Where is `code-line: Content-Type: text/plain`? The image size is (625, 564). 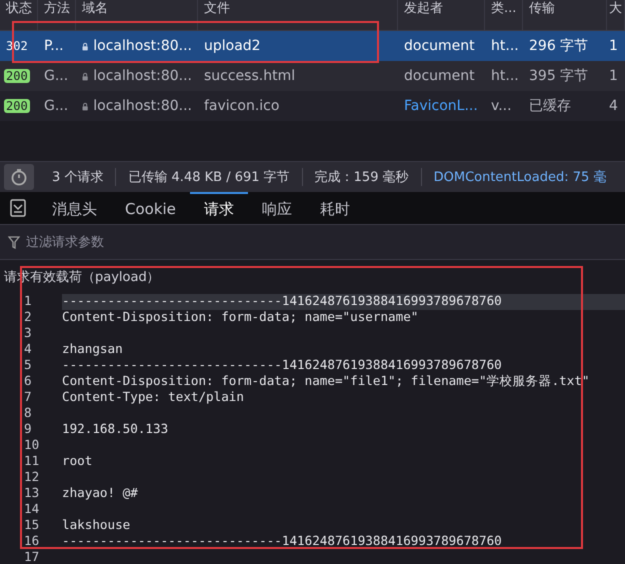
code-line: Content-Type: text/plain is located at coordinates (153, 398).